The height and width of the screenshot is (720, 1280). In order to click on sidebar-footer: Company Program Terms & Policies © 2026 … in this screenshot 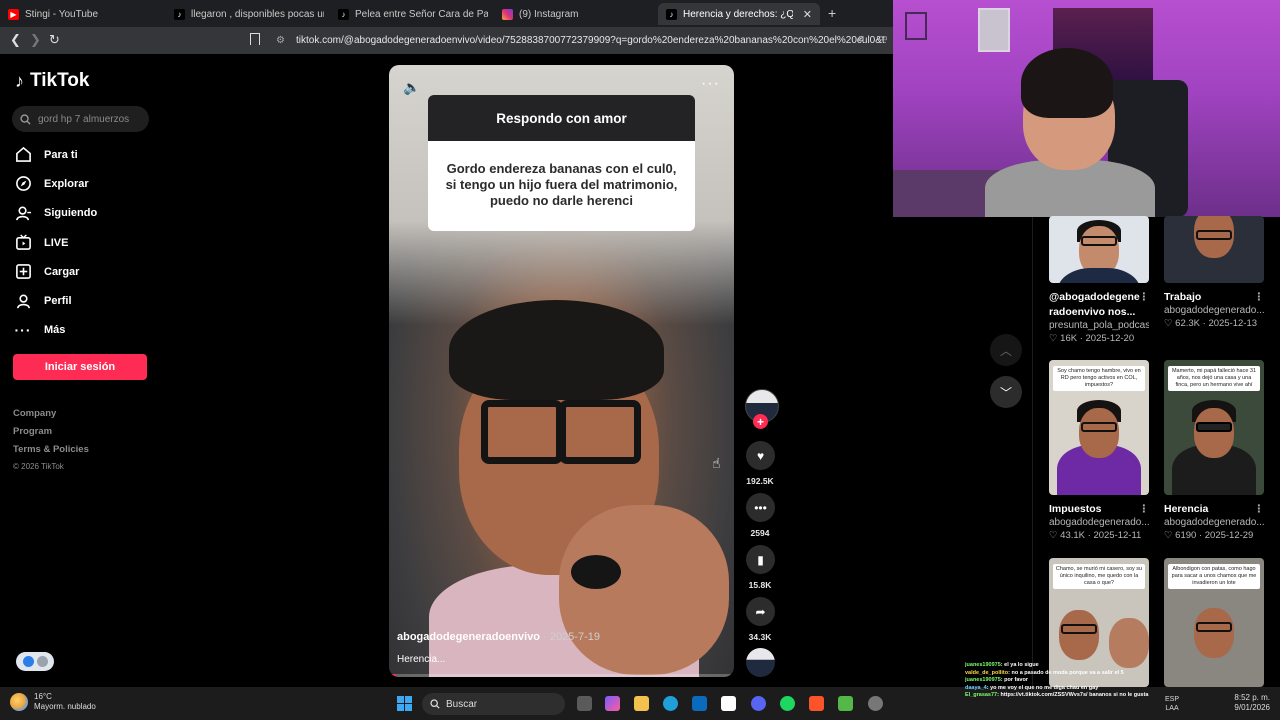, I will do `click(51, 444)`.